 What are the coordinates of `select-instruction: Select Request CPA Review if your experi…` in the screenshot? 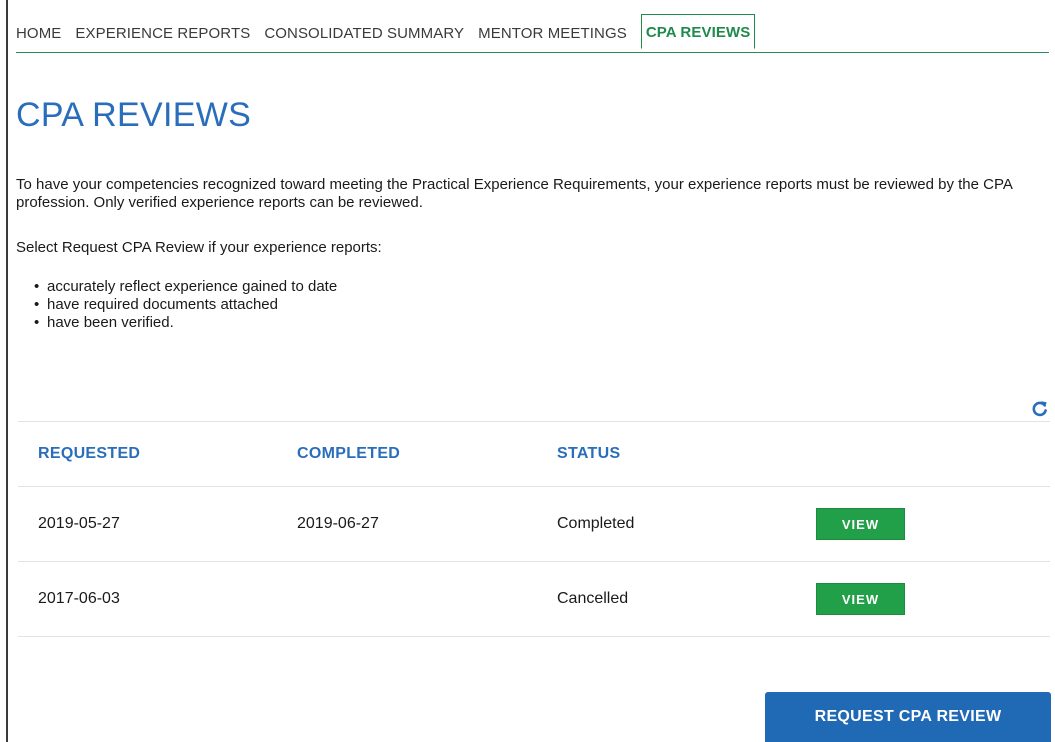 It's located at (199, 247).